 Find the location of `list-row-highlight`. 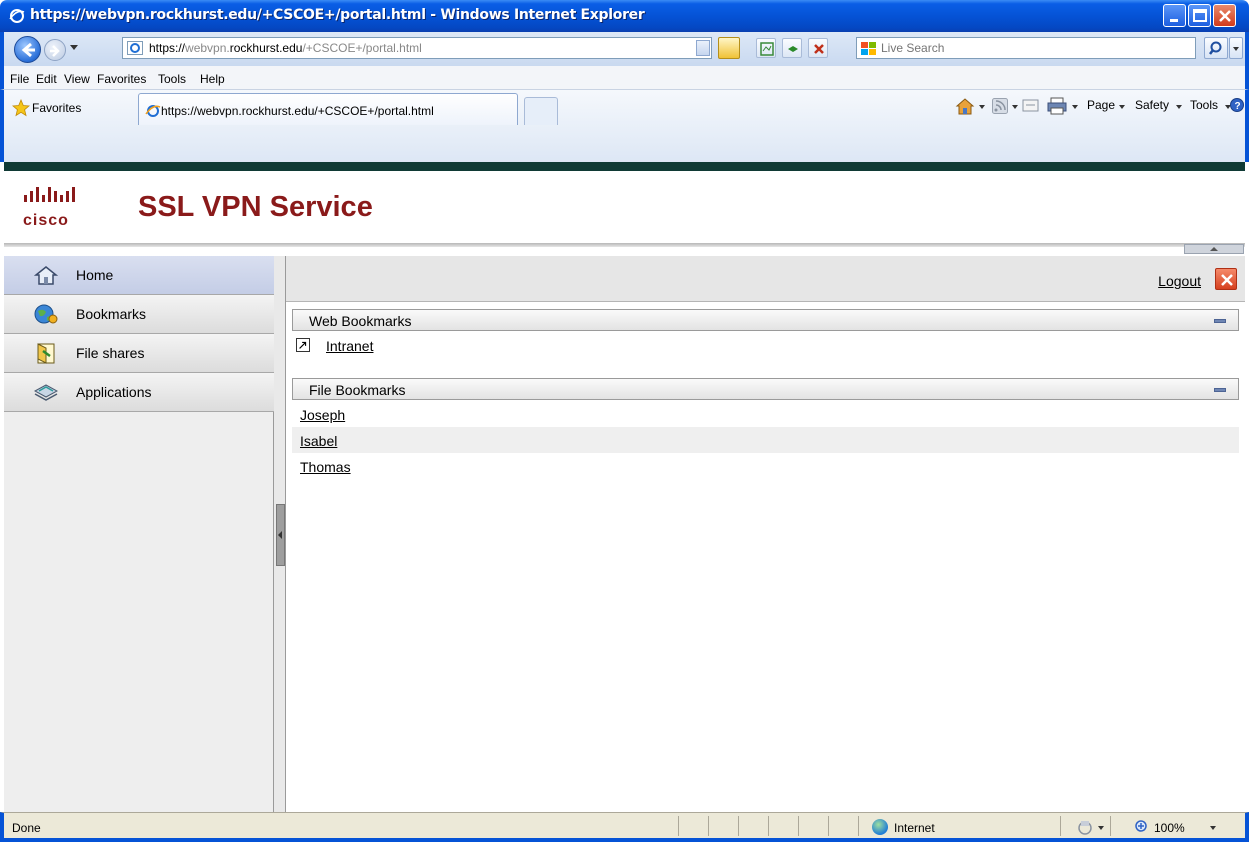

list-row-highlight is located at coordinates (765, 440).